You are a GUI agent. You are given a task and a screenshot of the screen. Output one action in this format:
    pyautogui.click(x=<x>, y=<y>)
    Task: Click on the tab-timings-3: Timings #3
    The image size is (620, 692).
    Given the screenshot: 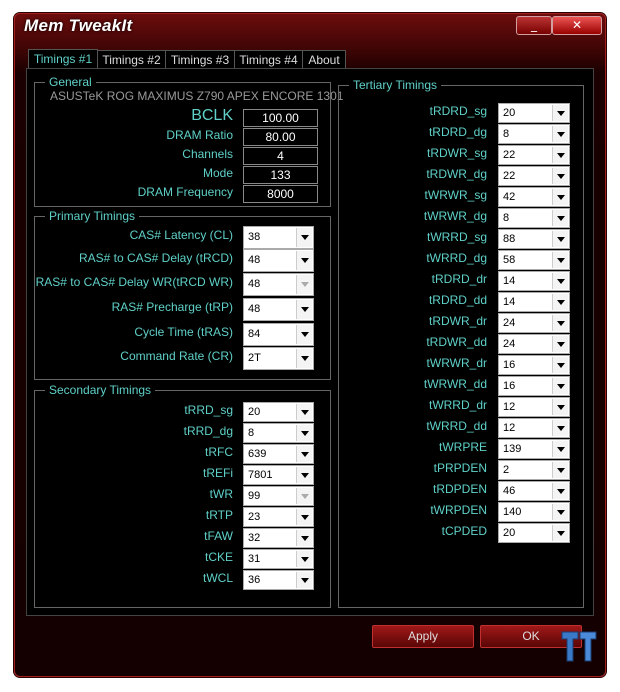 What is the action you would take?
    pyautogui.click(x=200, y=59)
    